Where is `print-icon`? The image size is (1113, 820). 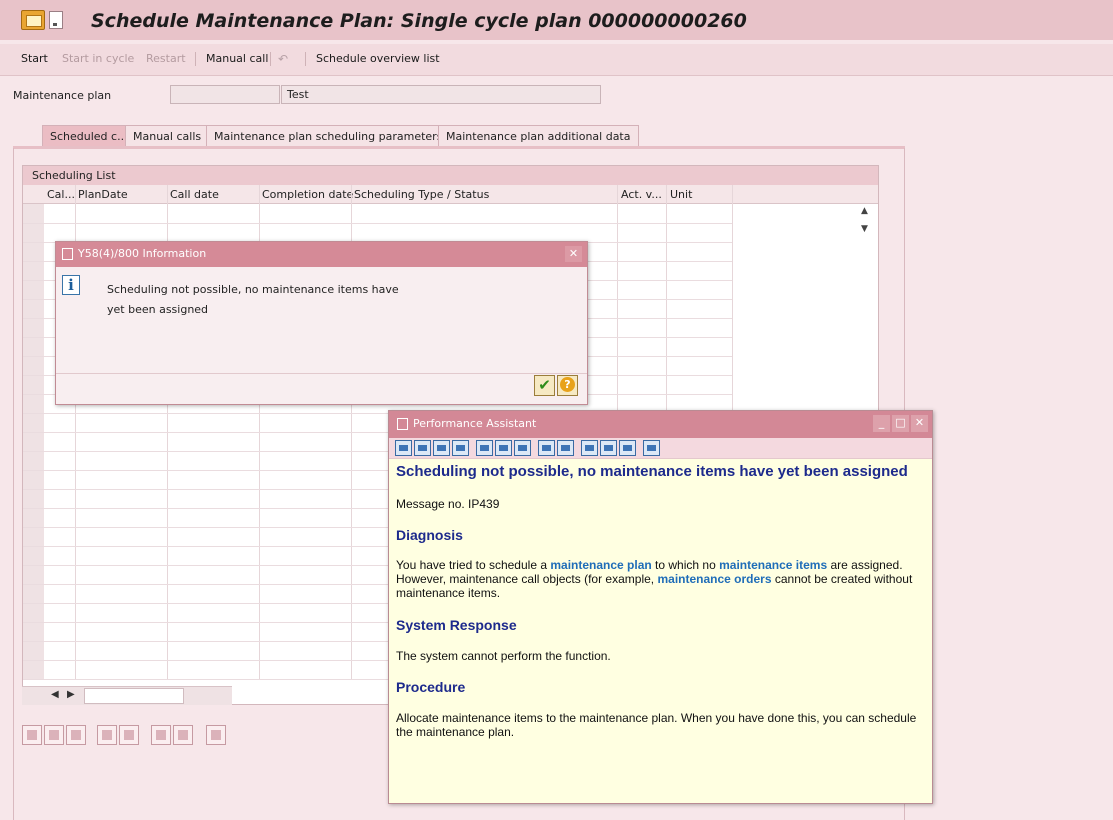
print-icon is located at coordinates (608, 448).